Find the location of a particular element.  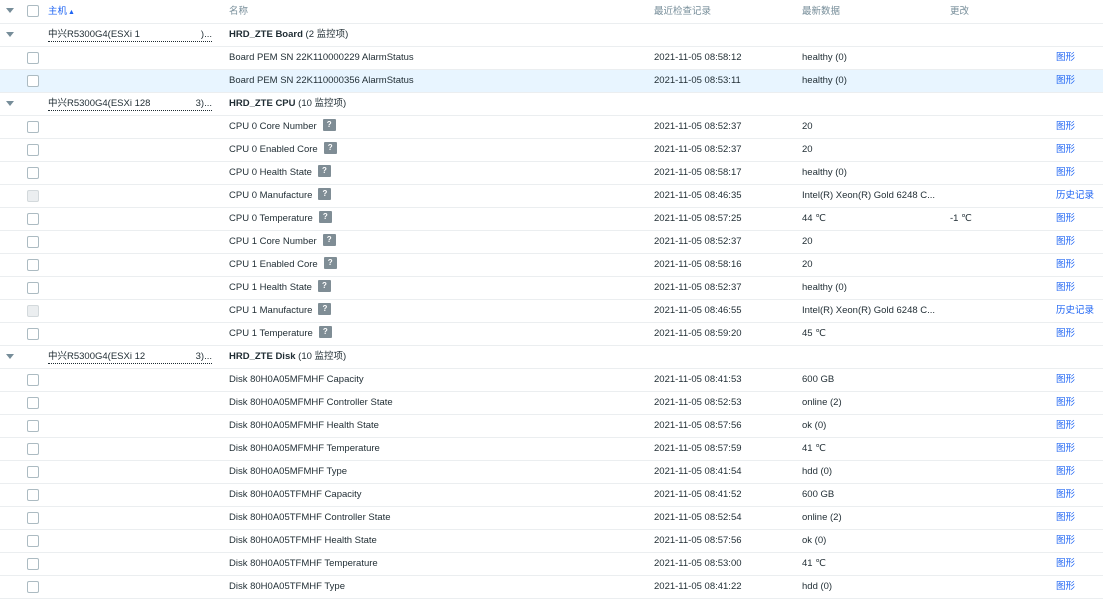

item-name: Disk 80H0A05MFMHF Type is located at coordinates (288, 471).